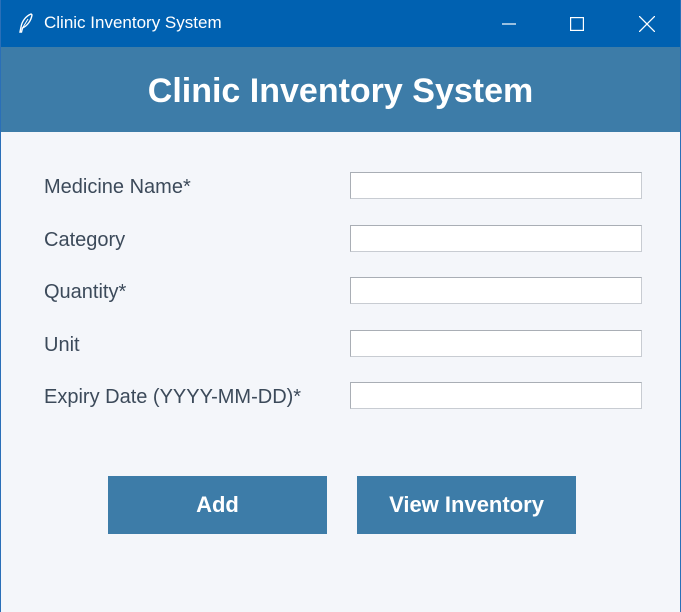 Image resolution: width=681 pixels, height=612 pixels. I want to click on expiry-date-label: Expiry Date (YYYY-MM-DD)*, so click(173, 397).